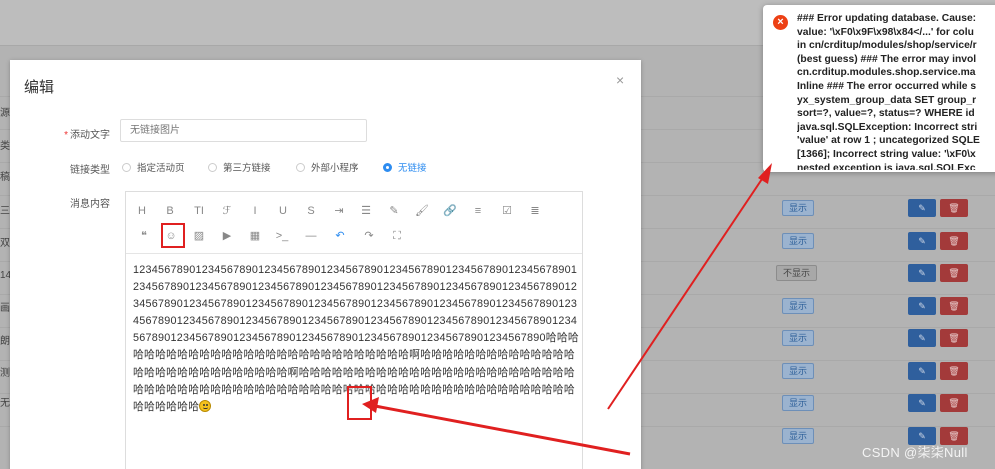 The width and height of the screenshot is (995, 469). What do you see at coordinates (686, 292) in the screenshot?
I see `arrow-to-error` at bounding box center [686, 292].